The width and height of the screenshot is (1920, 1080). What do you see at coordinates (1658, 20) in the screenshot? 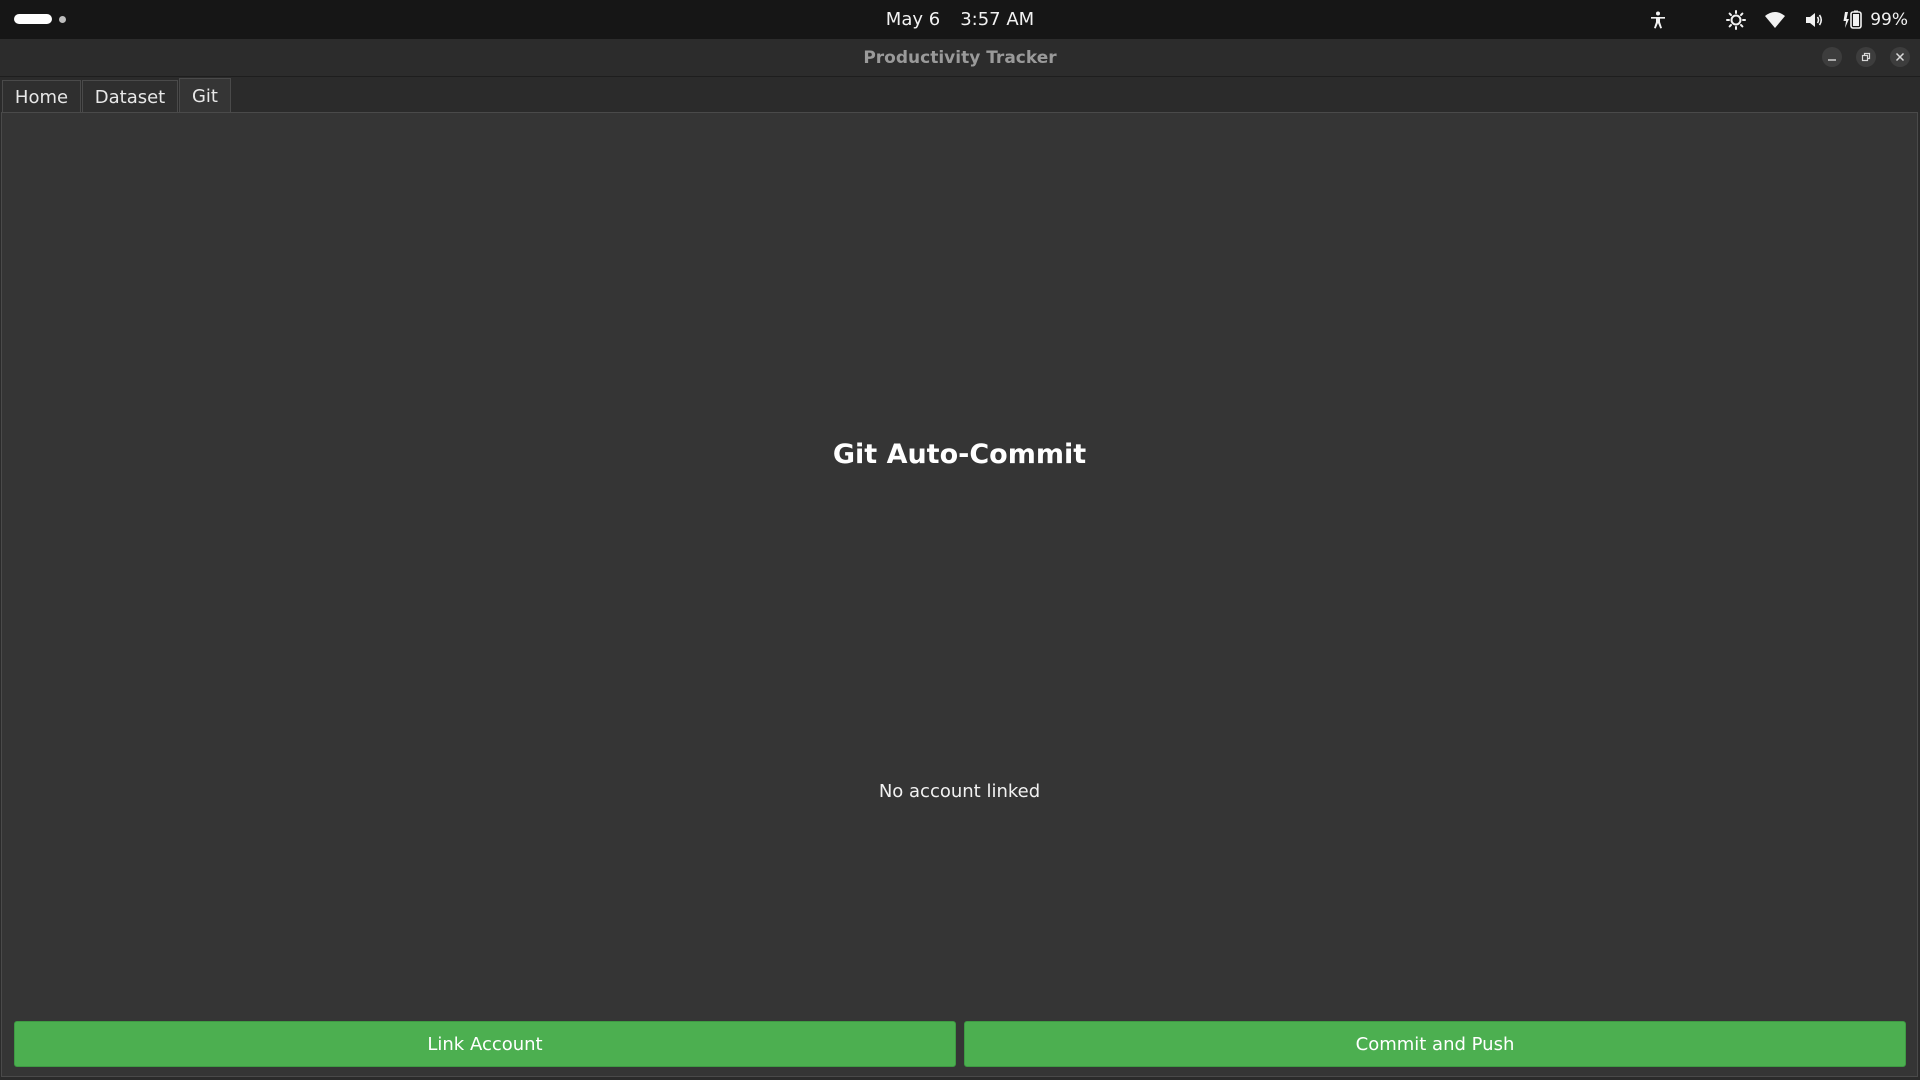
I see `accessibility-icon` at bounding box center [1658, 20].